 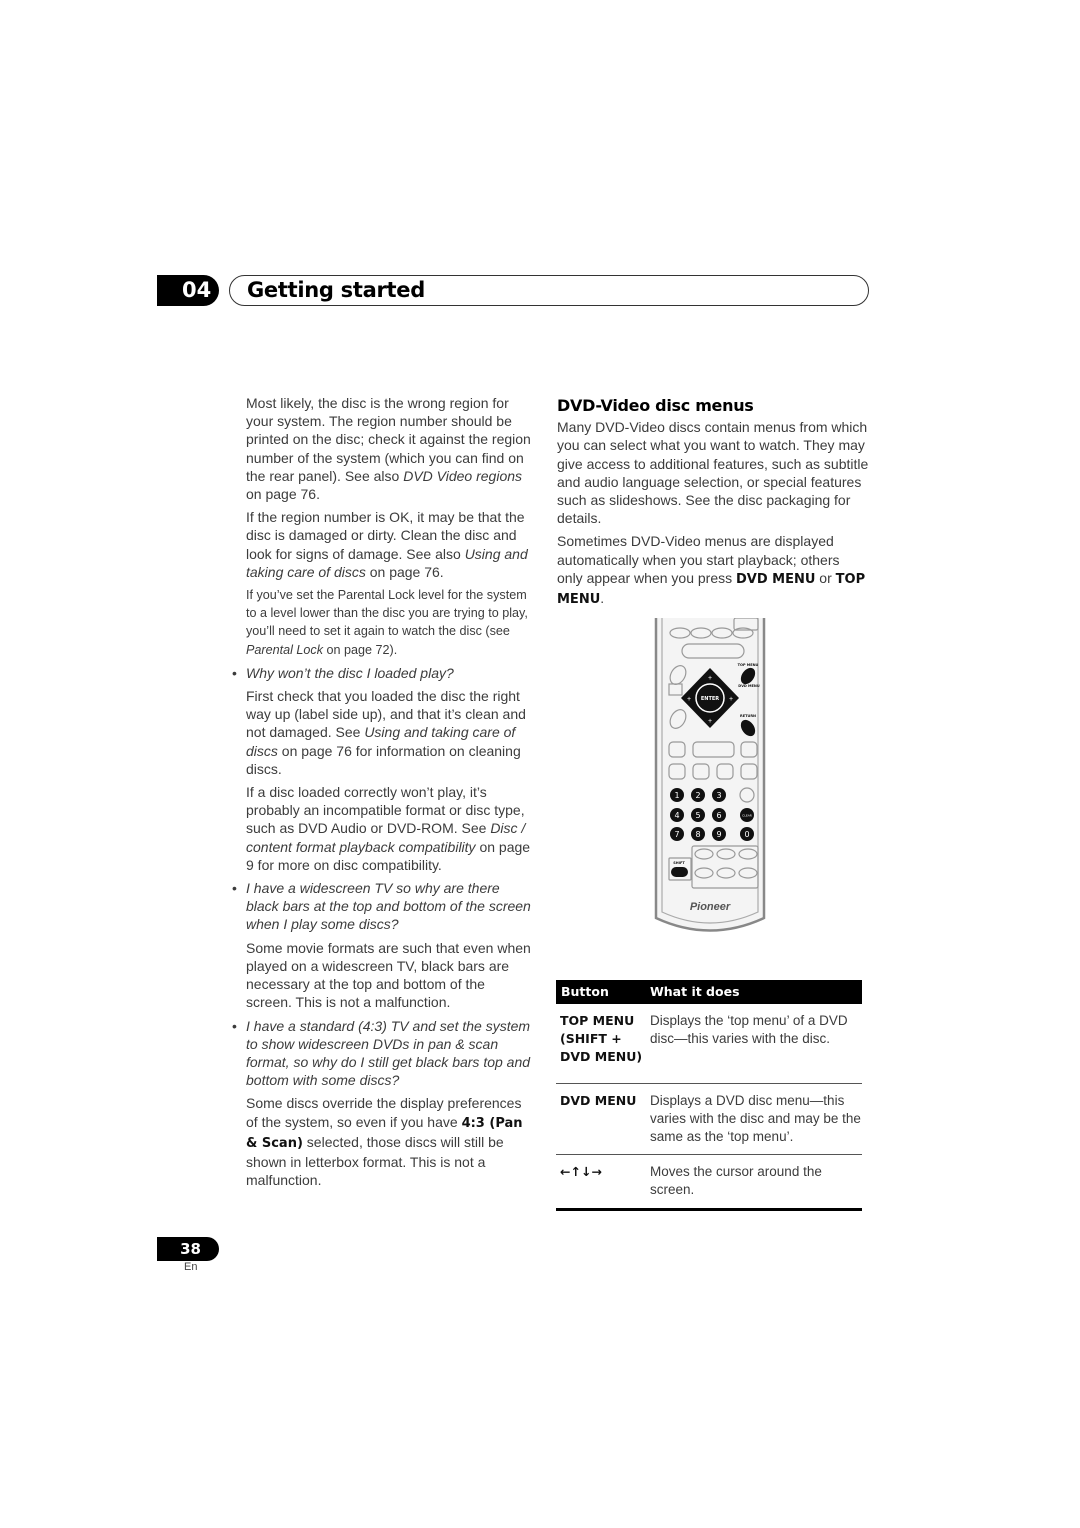 I want to click on number-key-label: 1, so click(x=676, y=795).